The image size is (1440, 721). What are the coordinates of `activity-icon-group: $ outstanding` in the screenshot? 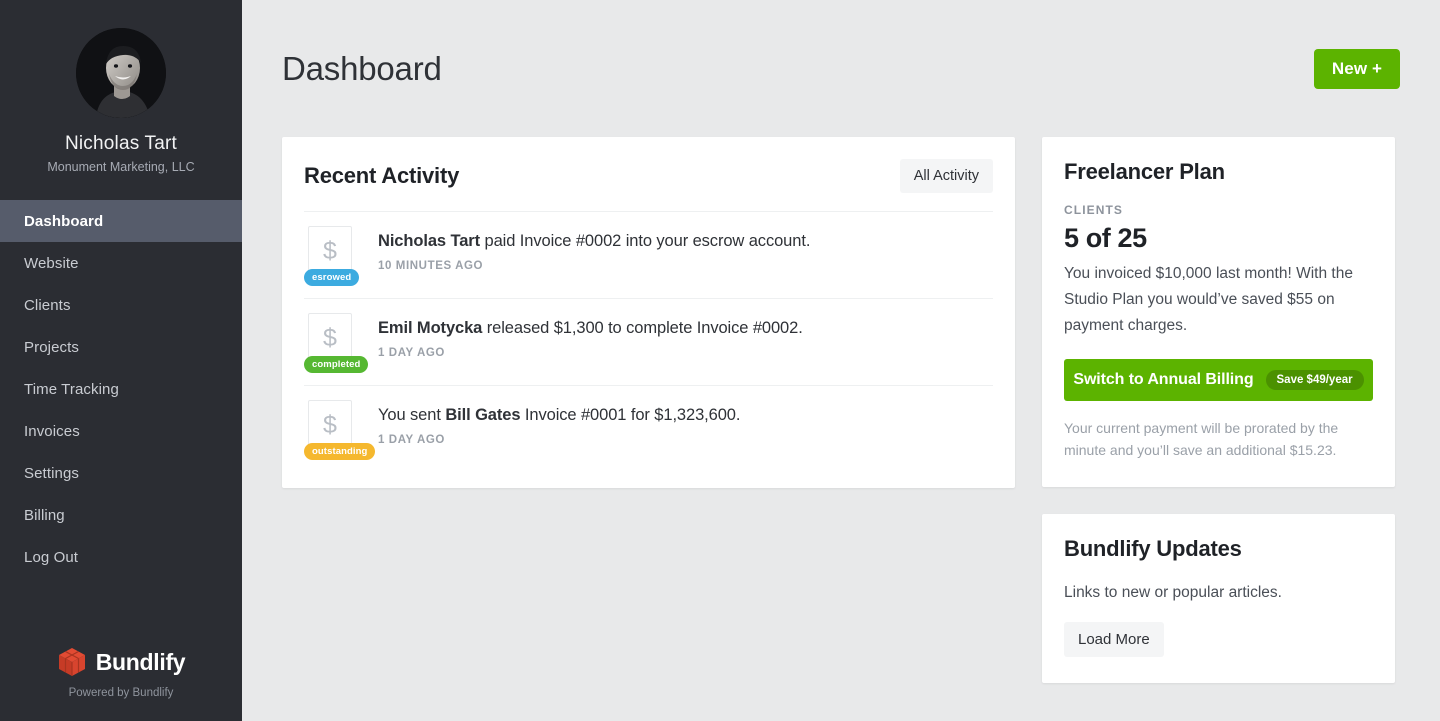 It's located at (340, 430).